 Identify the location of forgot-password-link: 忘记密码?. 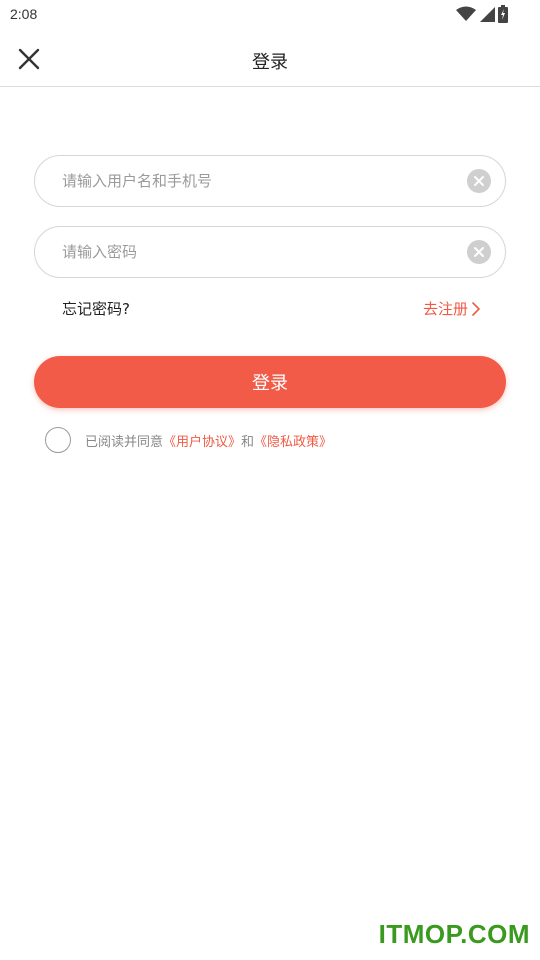
(96, 308).